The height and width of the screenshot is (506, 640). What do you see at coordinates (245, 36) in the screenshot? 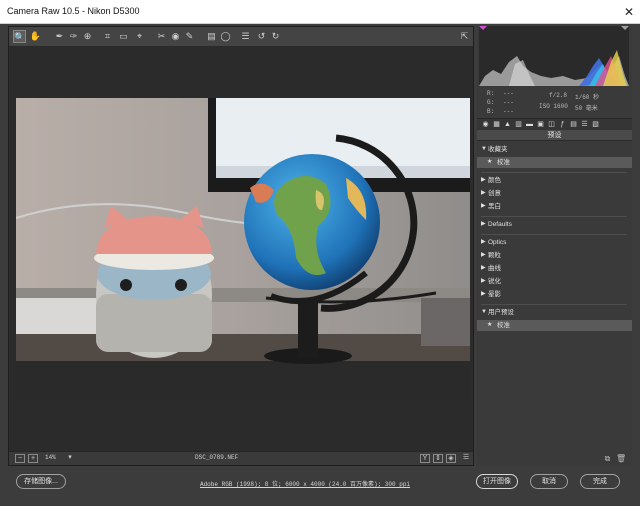
I see `preferences-icon: ☰` at bounding box center [245, 36].